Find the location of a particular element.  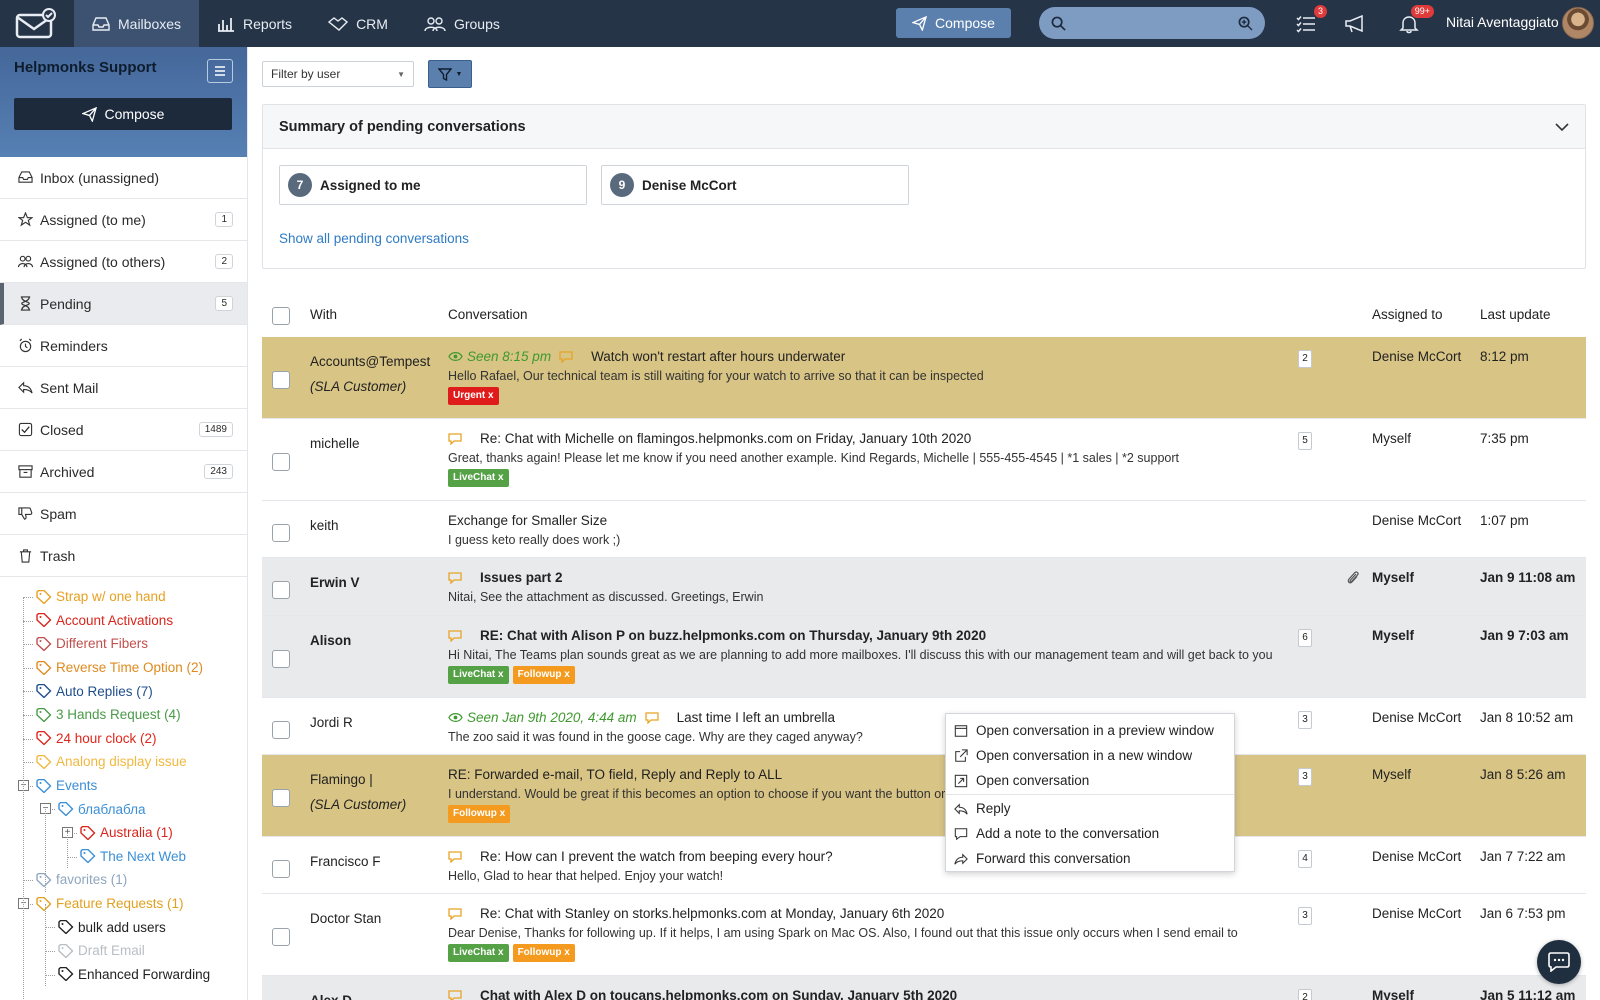

sidebar-item-assigned-to-me: Assigned (to me) 1 is located at coordinates (123, 220).